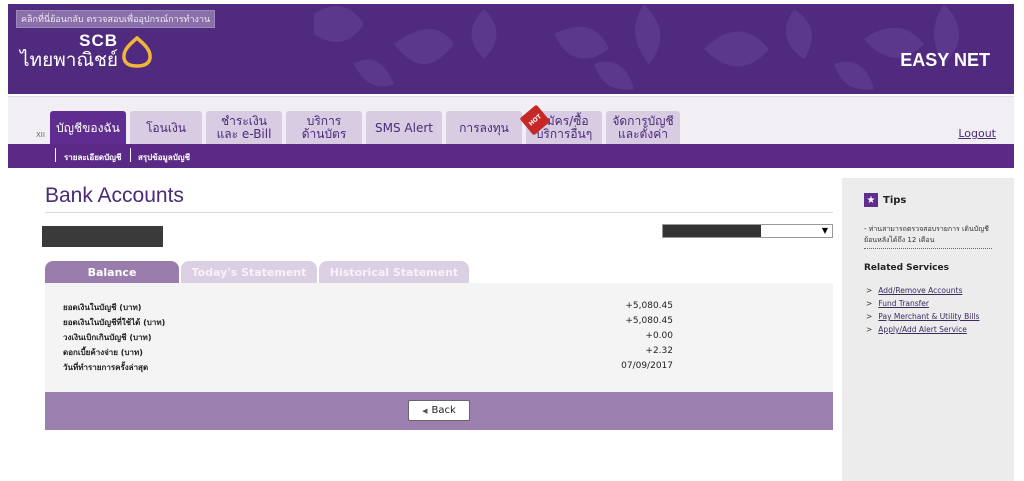 The width and height of the screenshot is (1024, 481). Describe the element at coordinates (102, 307) in the screenshot. I see `row-label: ยอดเงินในบัญชี (บาท)` at that location.